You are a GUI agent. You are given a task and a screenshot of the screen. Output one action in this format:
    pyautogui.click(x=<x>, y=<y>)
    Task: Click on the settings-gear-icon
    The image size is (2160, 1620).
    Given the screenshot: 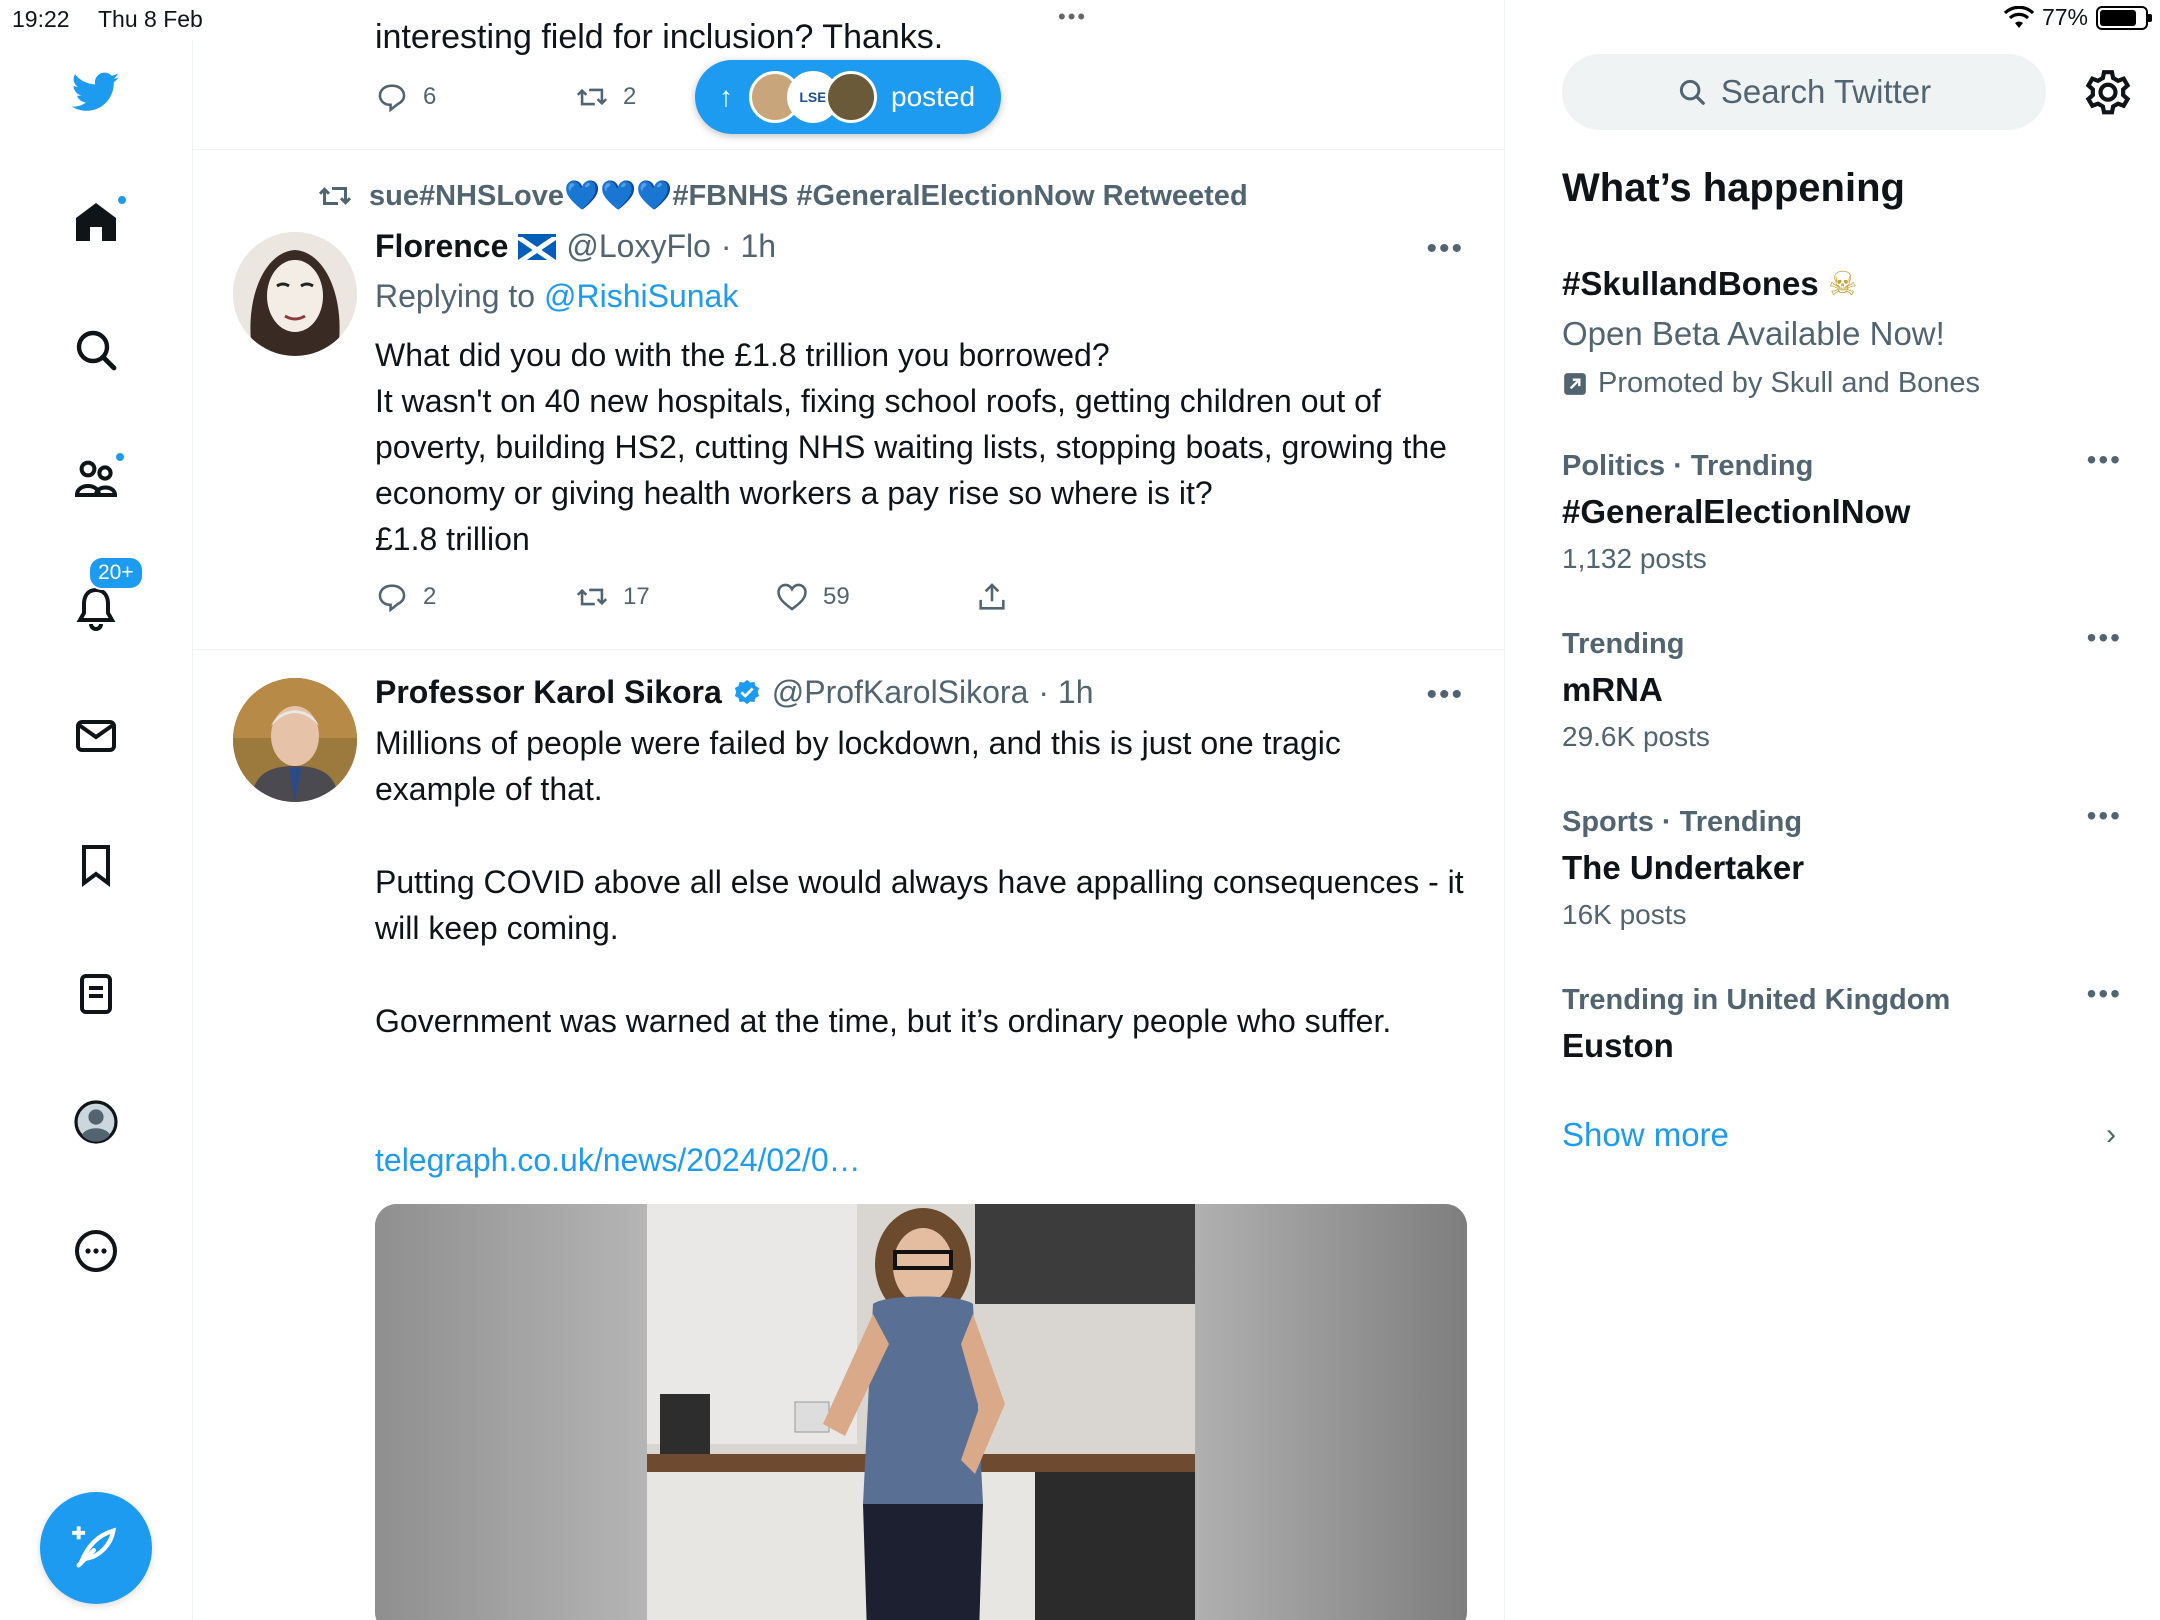 What is the action you would take?
    pyautogui.click(x=2108, y=92)
    